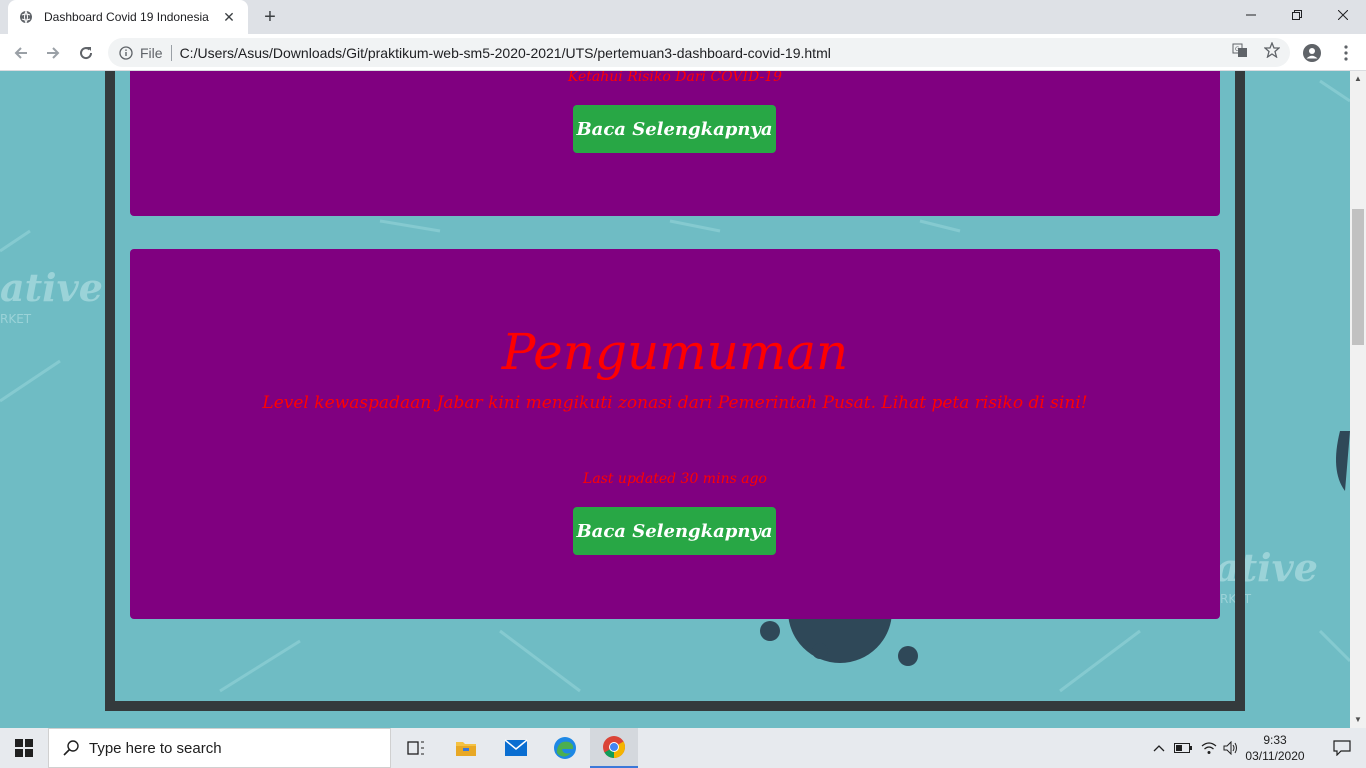  Describe the element at coordinates (71, 748) in the screenshot. I see `search-icon` at that location.